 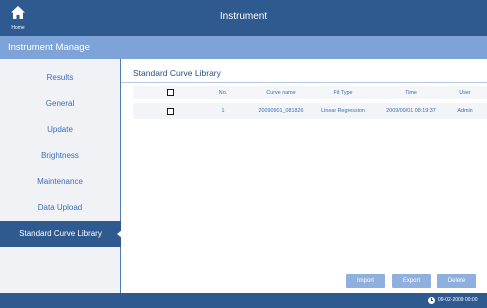 I want to click on page-title: Standard Curve Library, so click(x=177, y=73).